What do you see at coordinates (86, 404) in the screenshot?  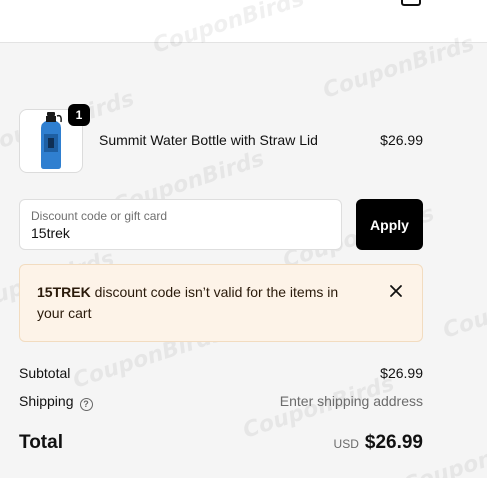 I see `question-circle-icon: ?` at bounding box center [86, 404].